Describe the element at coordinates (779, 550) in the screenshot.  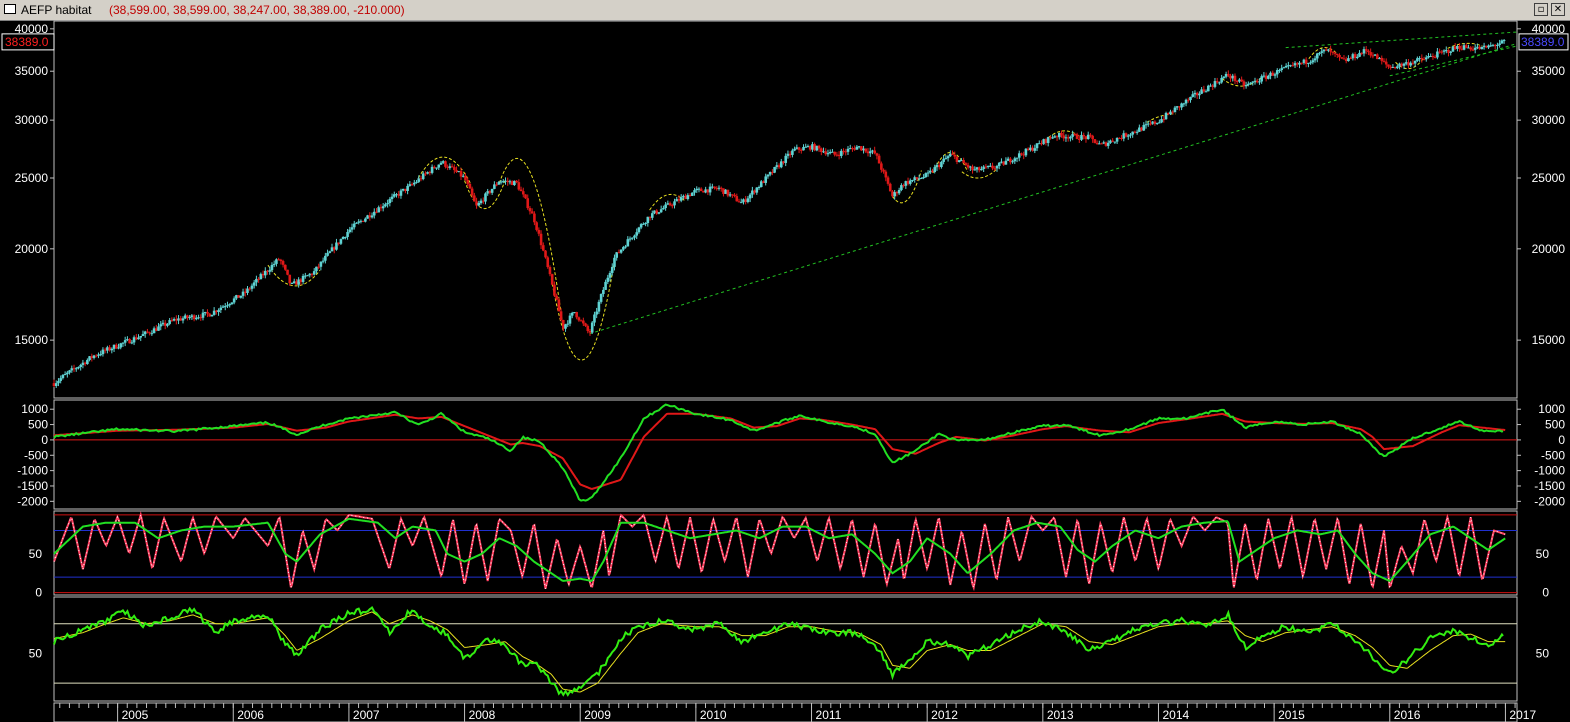
I see `stoch-d-line` at that location.